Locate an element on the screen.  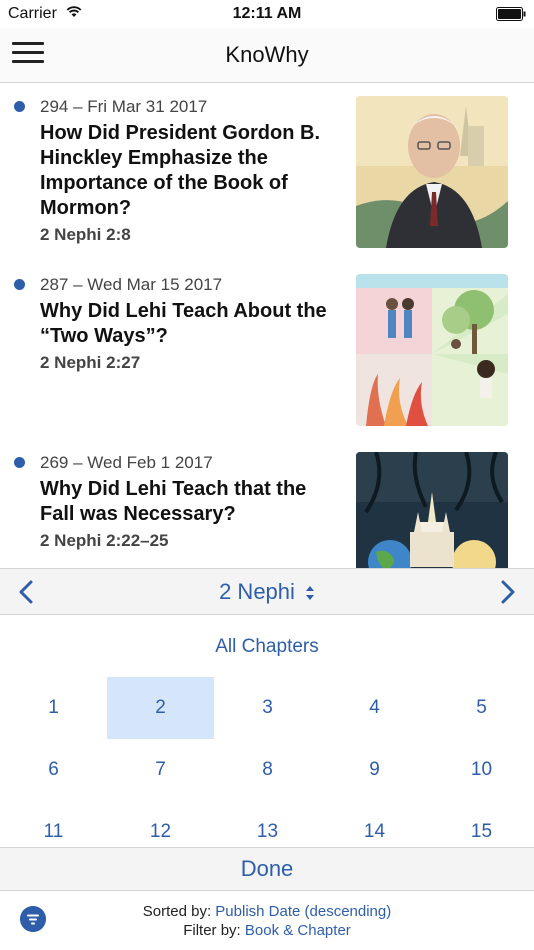
all-chapters-button: All Chapters is located at coordinates (267, 647).